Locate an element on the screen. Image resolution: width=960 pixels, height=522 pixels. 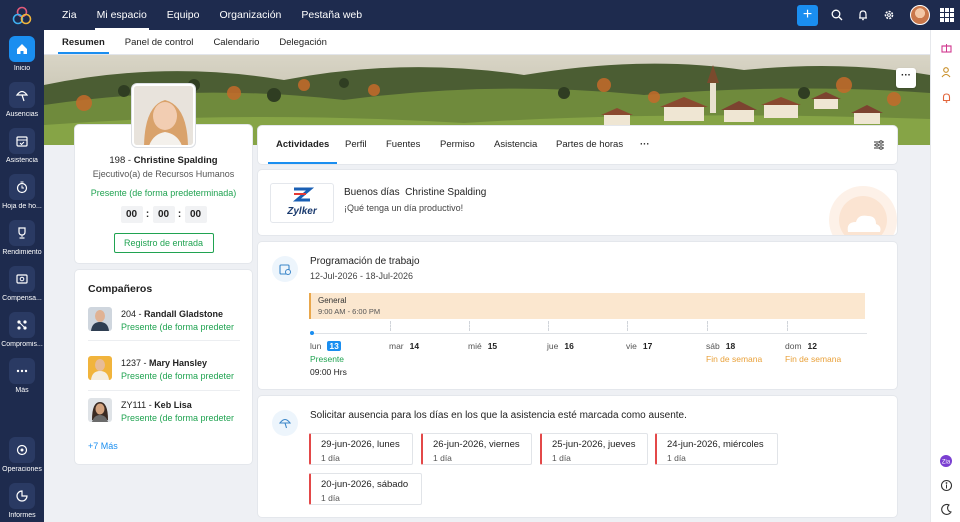
rail-item-inicio: Inicio is located at coordinates (22, 54).